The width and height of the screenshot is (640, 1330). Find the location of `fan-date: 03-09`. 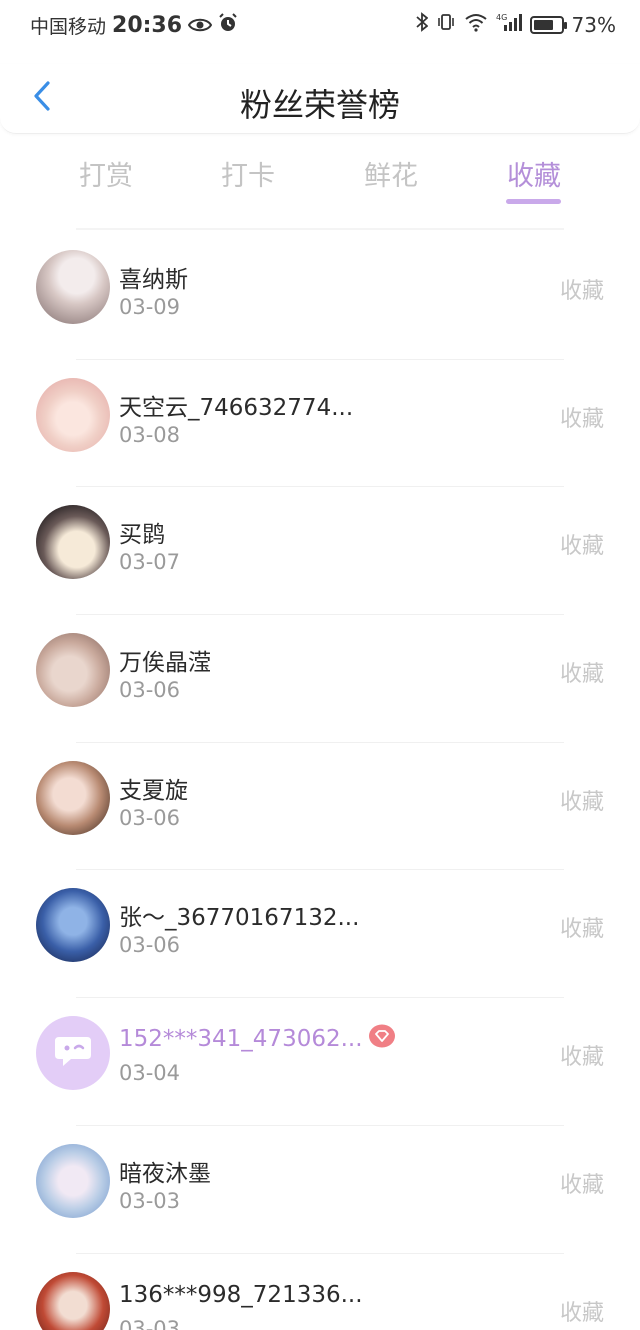

fan-date: 03-09 is located at coordinates (150, 307).